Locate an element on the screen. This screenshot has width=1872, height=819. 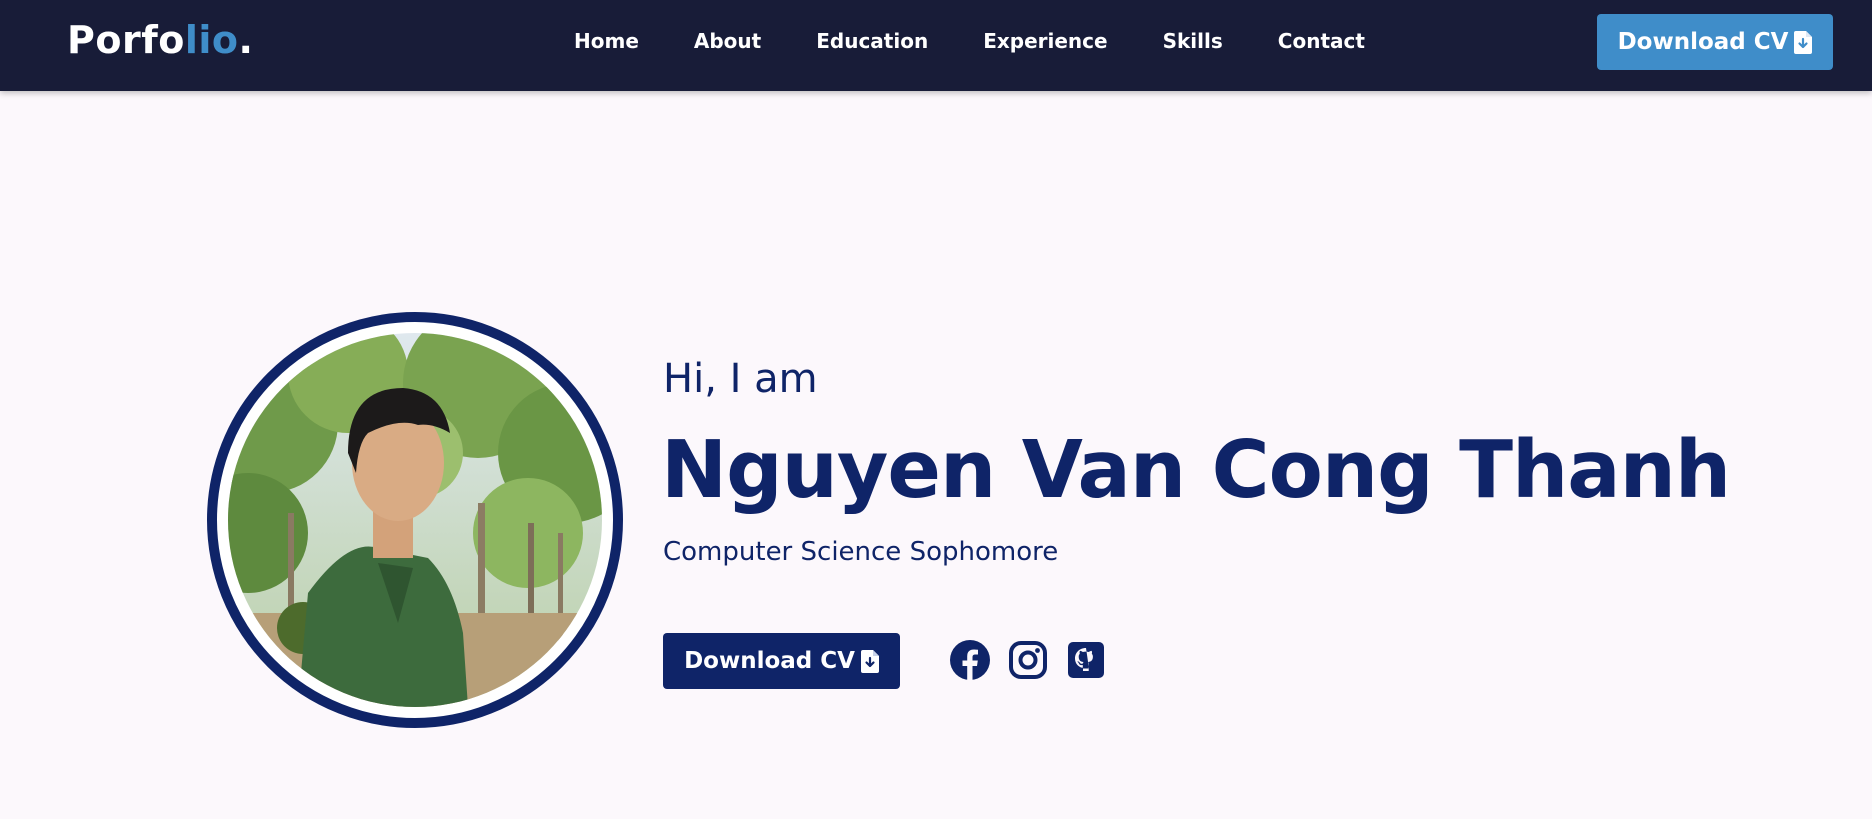
nav-link-home: Home is located at coordinates (606, 41).